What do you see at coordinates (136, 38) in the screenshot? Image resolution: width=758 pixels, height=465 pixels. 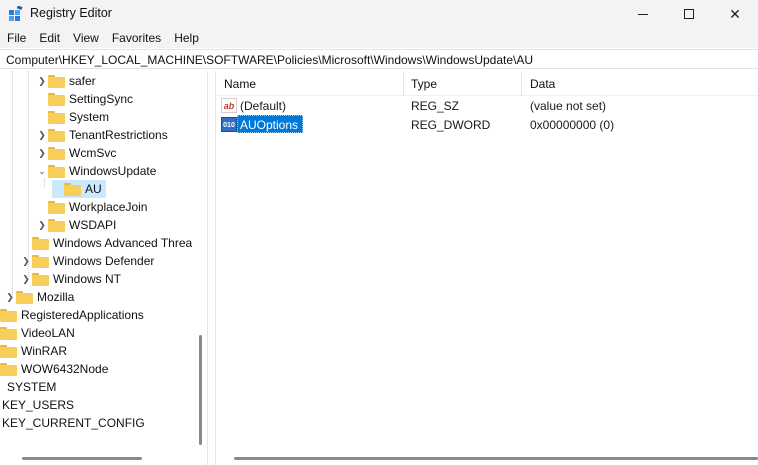 I see `menu-favorites: Favorites` at bounding box center [136, 38].